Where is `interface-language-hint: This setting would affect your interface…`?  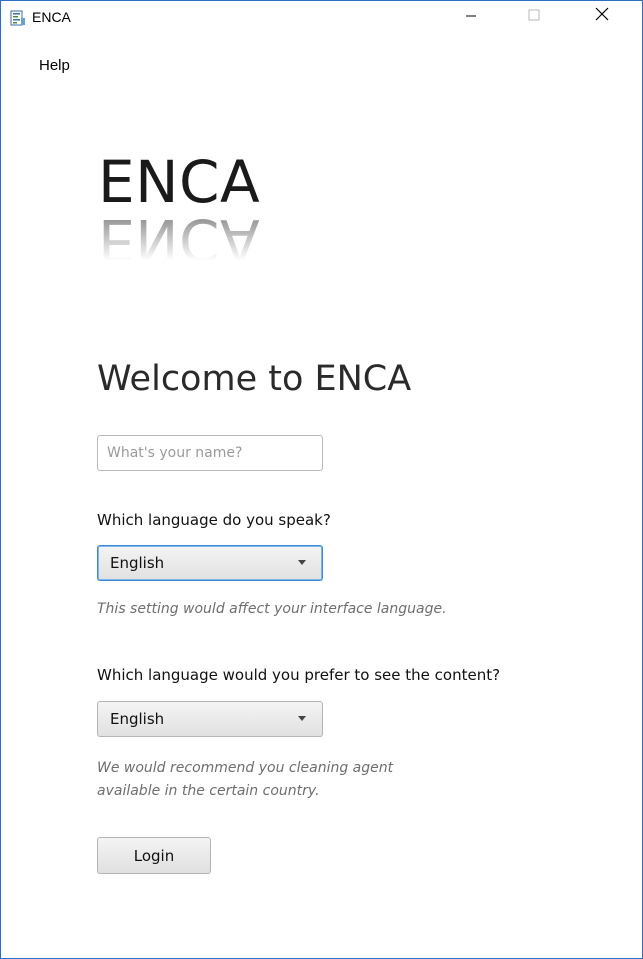
interface-language-hint: This setting would affect your interface… is located at coordinates (272, 609).